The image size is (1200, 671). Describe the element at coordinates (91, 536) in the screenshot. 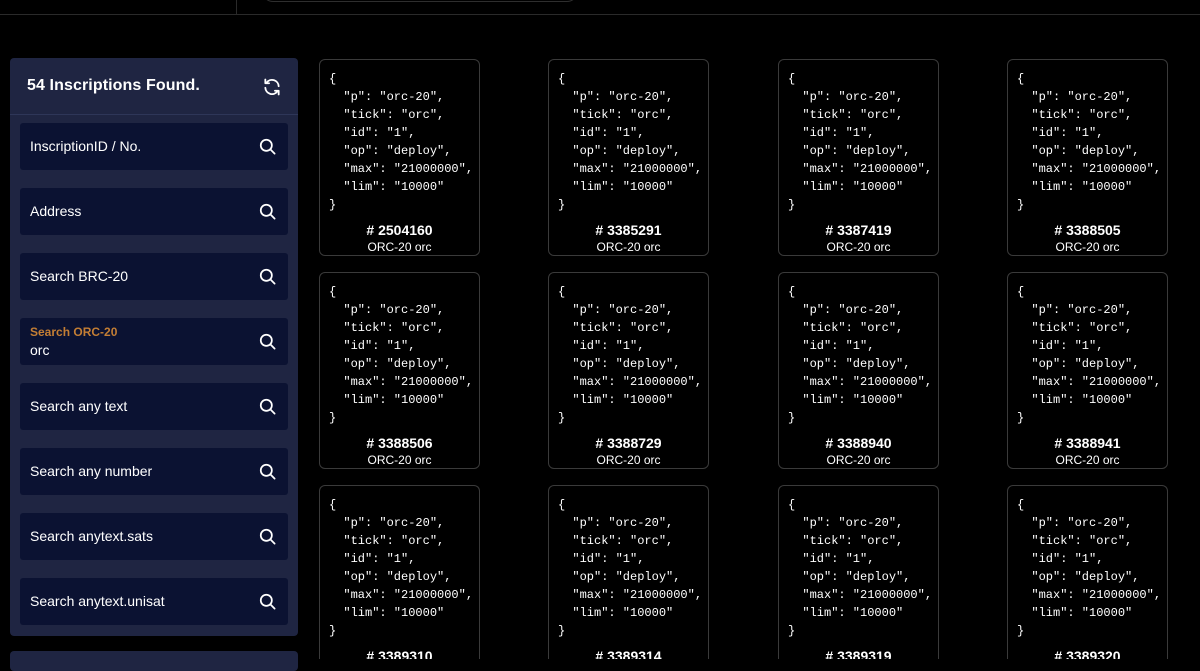

I see `sats-search-placeholder: Search anytext.sats` at that location.